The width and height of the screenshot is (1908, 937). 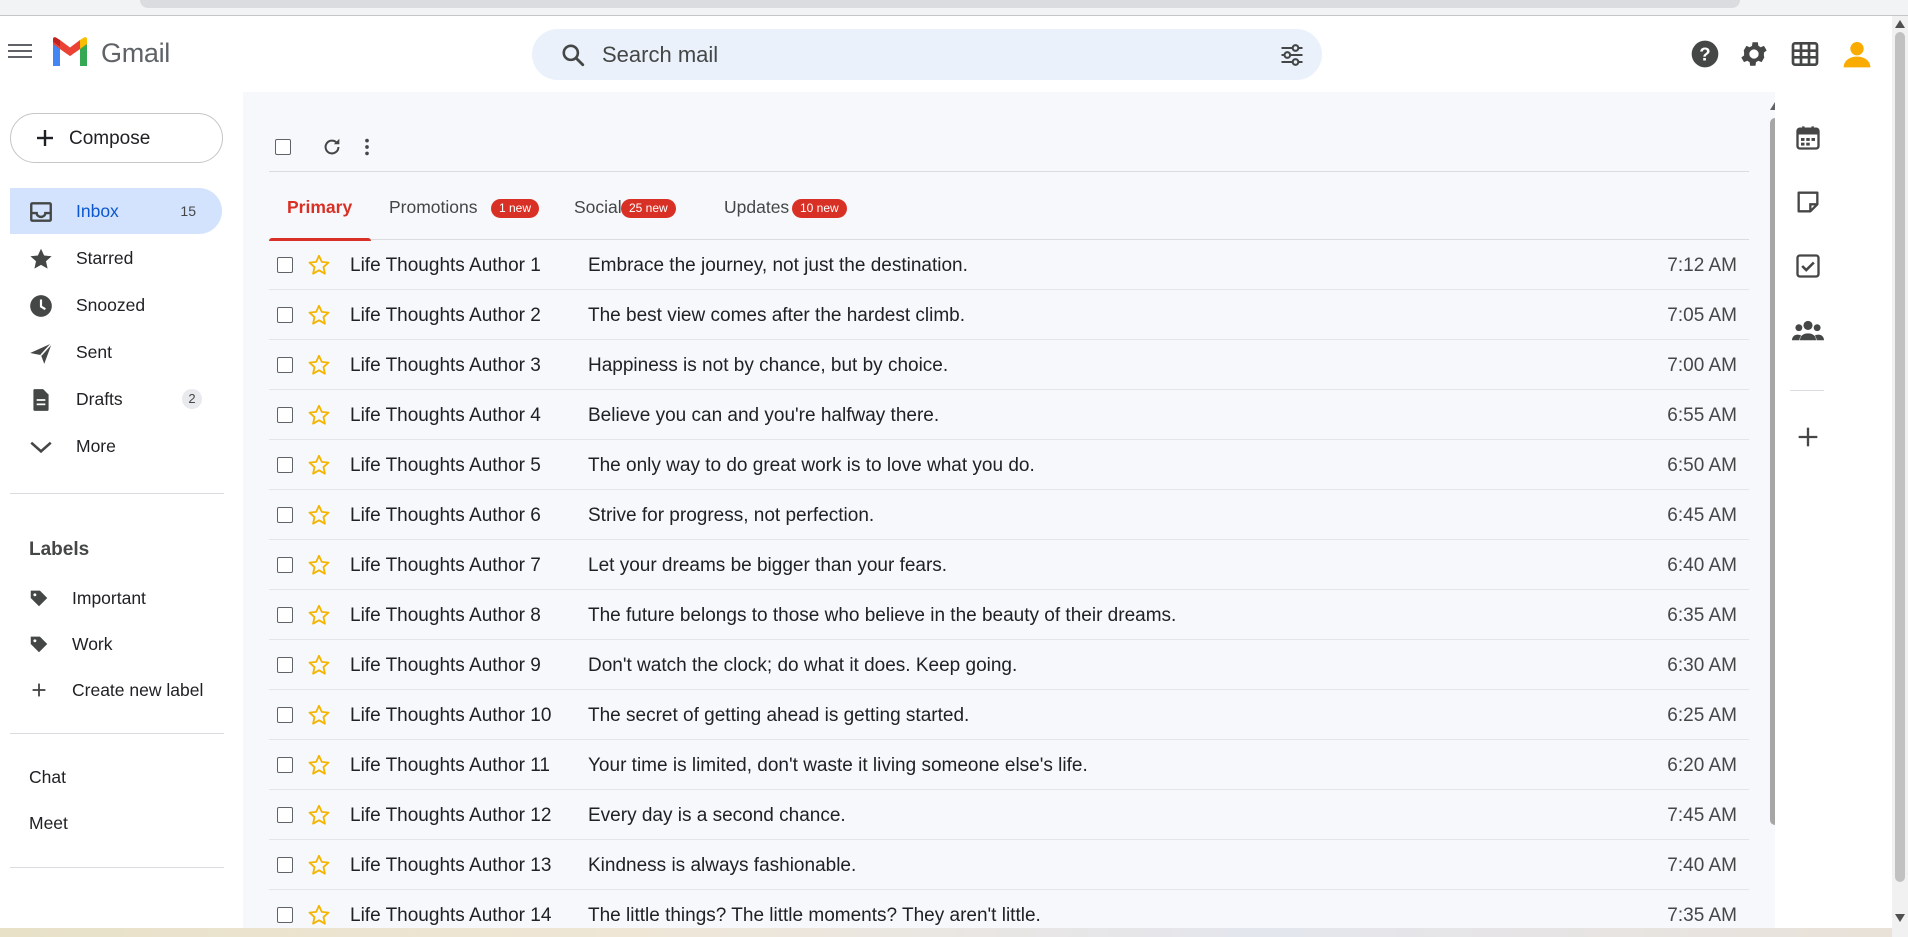 I want to click on help-icon: ?, so click(x=1705, y=54).